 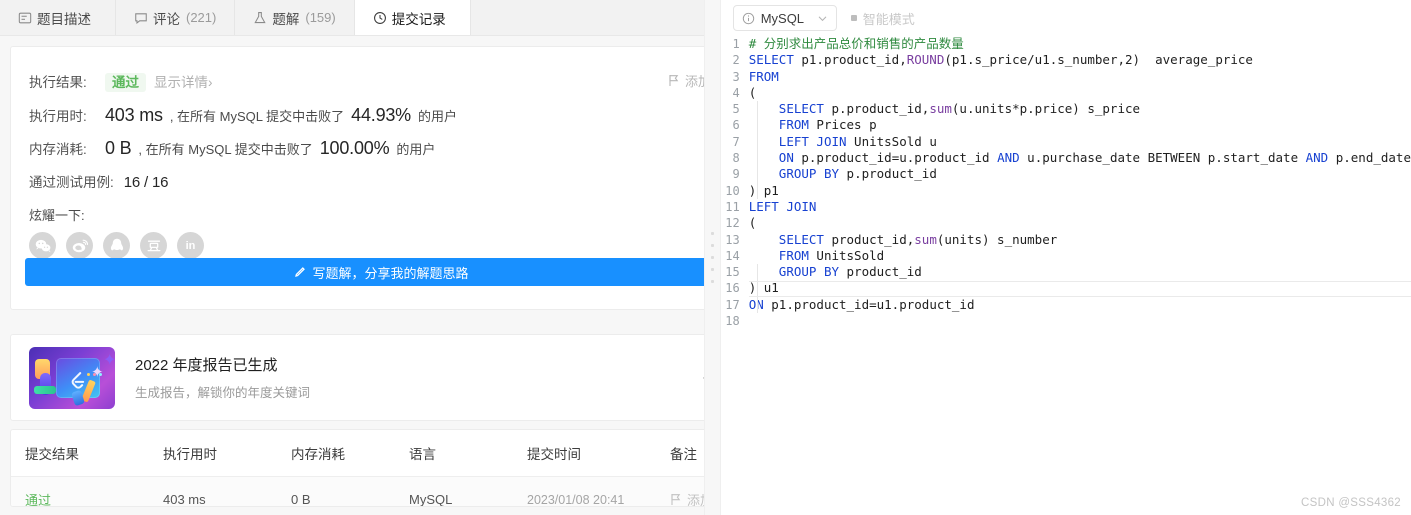 I want to click on show-detail-link: 显示详情›, so click(x=183, y=81).